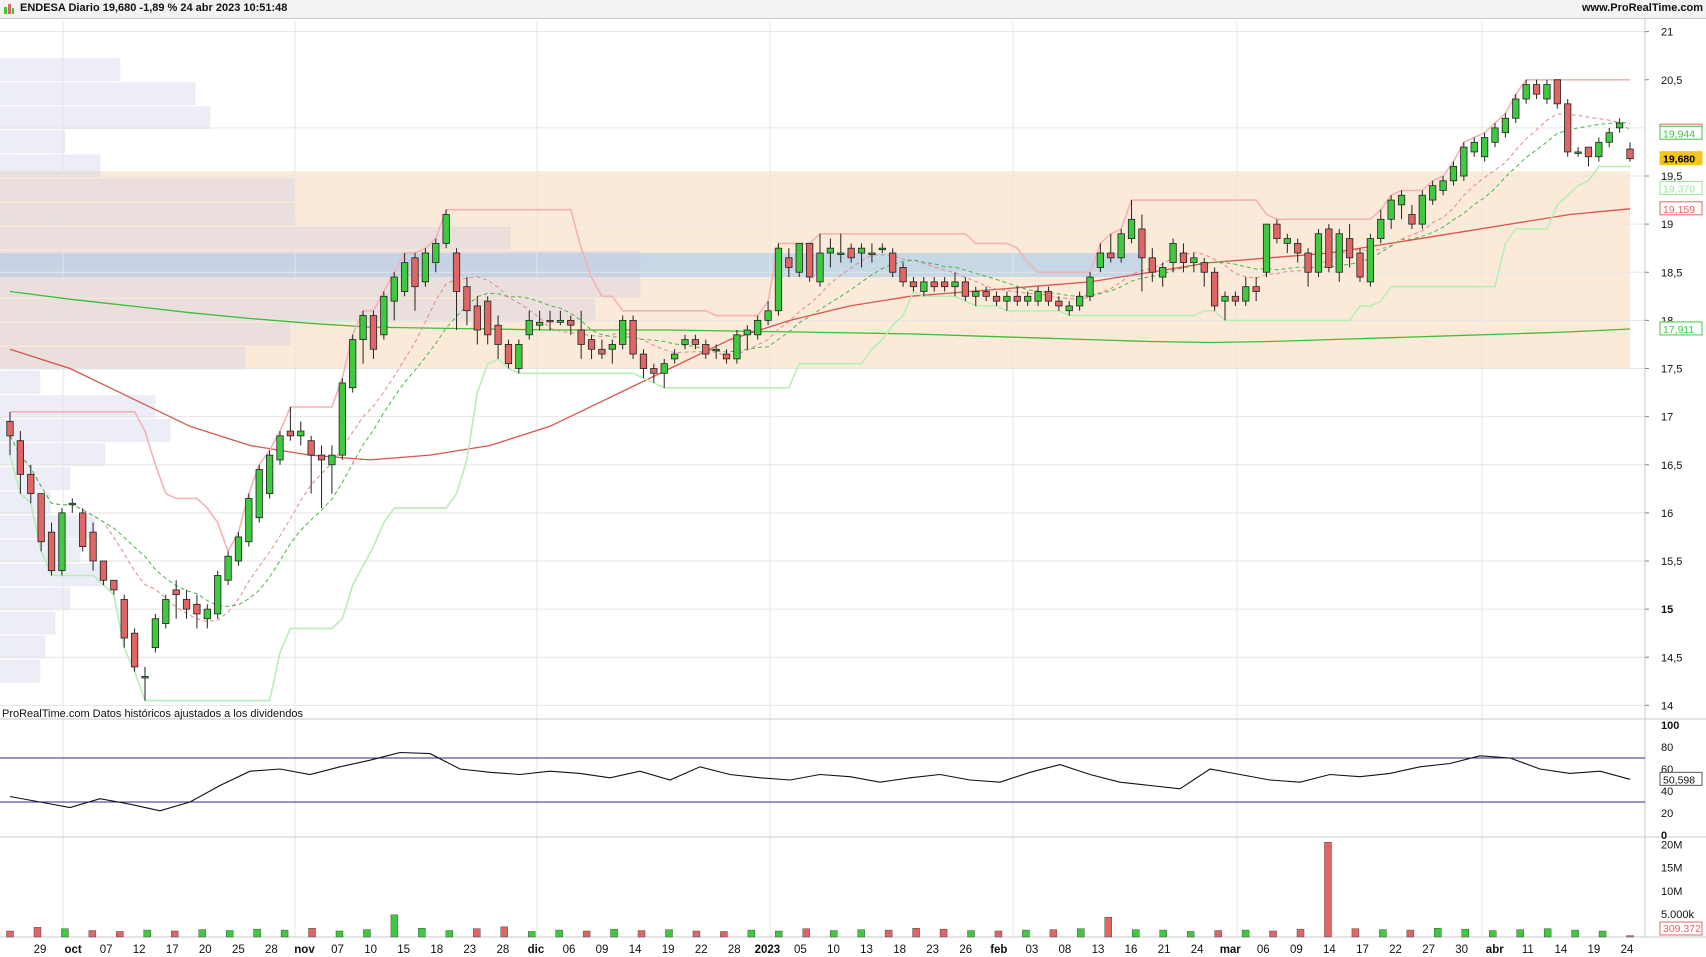 Image resolution: width=1706 pixels, height=957 pixels. I want to click on price-tick-label: 21, so click(1667, 33).